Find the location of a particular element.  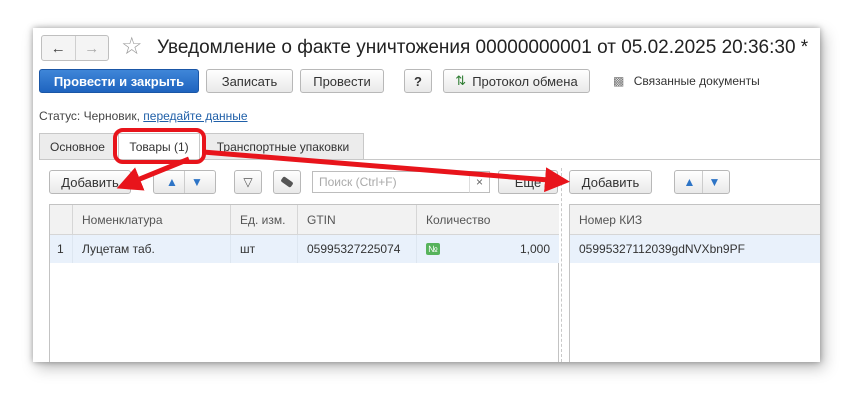

annotation-overlay is located at coordinates (341, 160).